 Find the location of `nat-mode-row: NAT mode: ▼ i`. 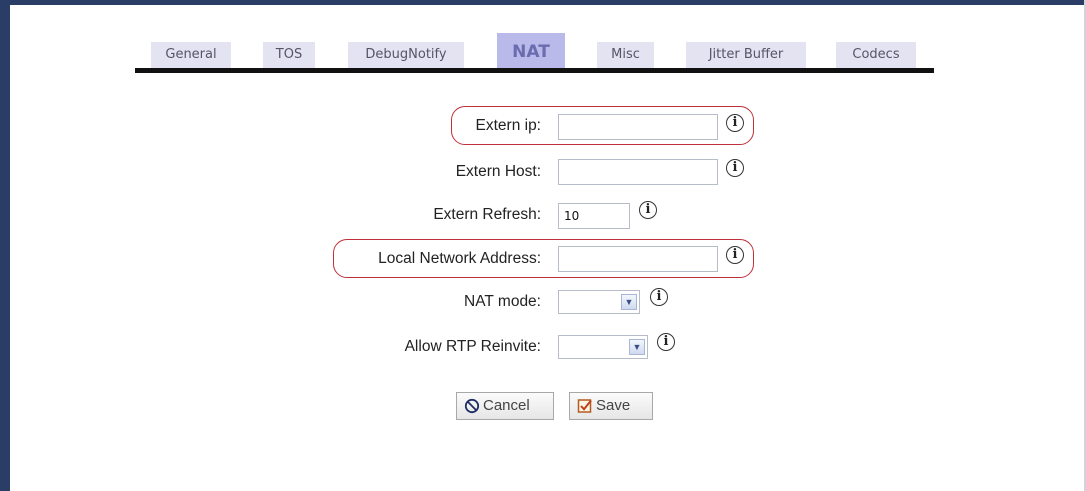

nat-mode-row: NAT mode: ▼ i is located at coordinates (543, 302).